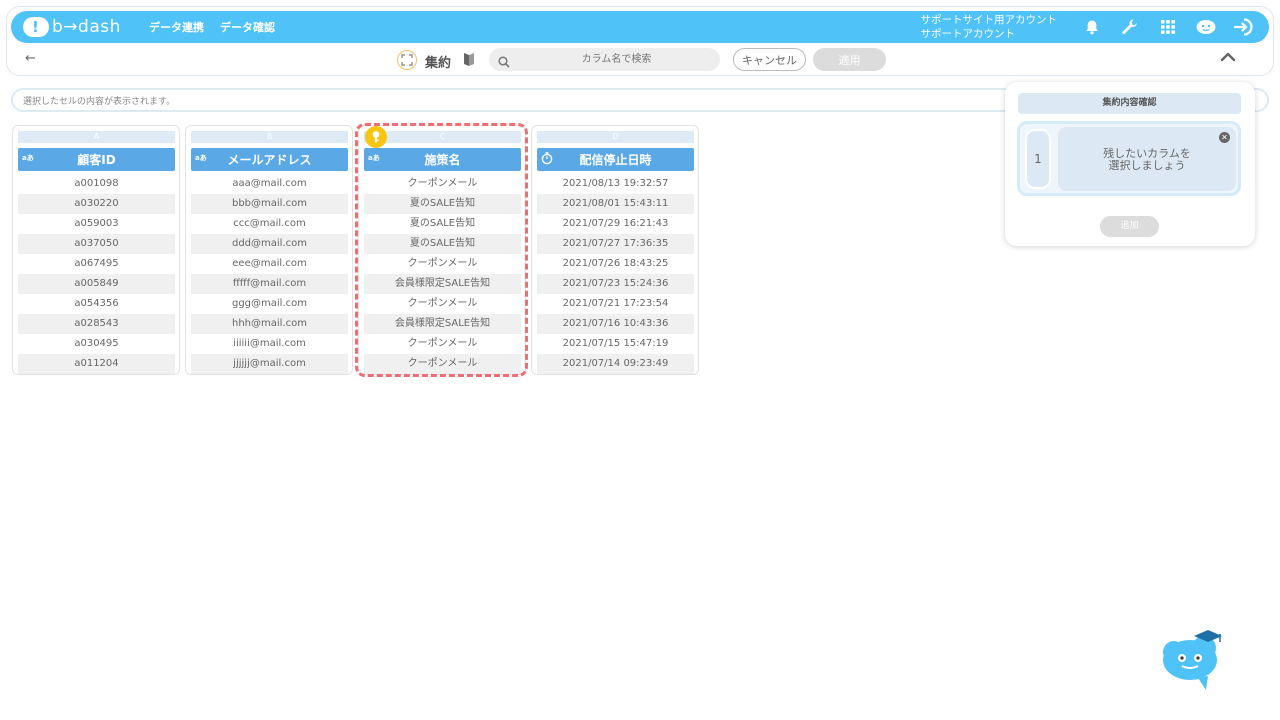  Describe the element at coordinates (1147, 165) in the screenshot. I see `drop-hint-line2: 選択しましょう` at that location.